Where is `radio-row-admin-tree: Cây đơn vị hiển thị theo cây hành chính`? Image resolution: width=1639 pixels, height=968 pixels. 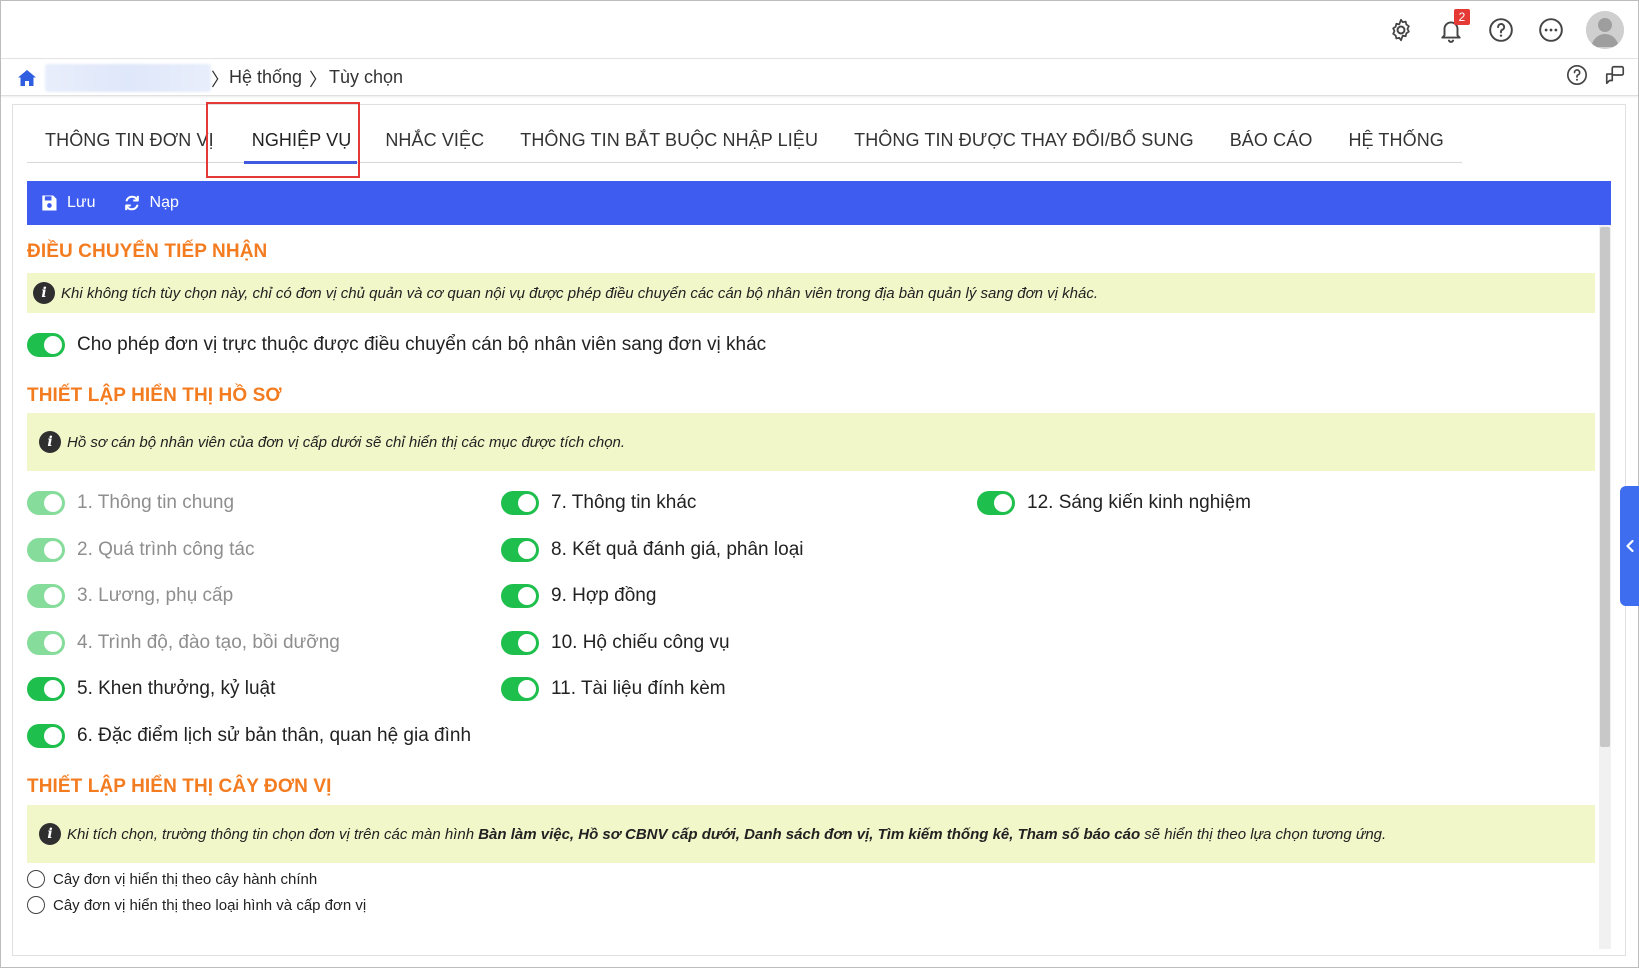
radio-row-admin-tree: Cây đơn vị hiển thị theo cây hành chính is located at coordinates (172, 879).